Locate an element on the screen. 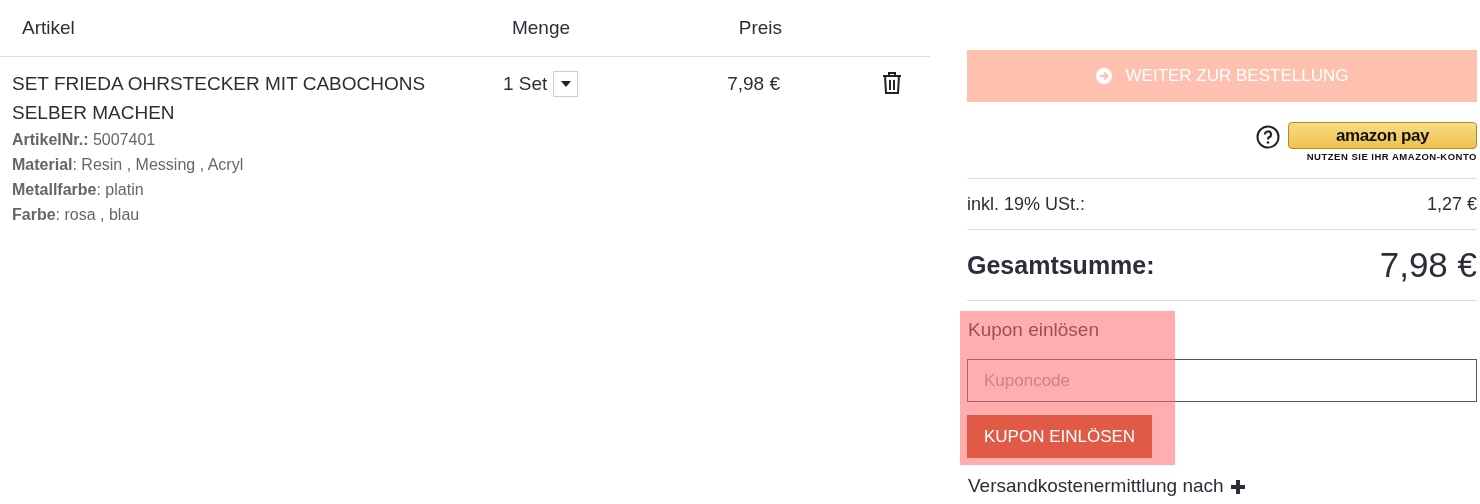 This screenshot has height=504, width=1480. amazon-pay-button: amazon pay is located at coordinates (1382, 135).